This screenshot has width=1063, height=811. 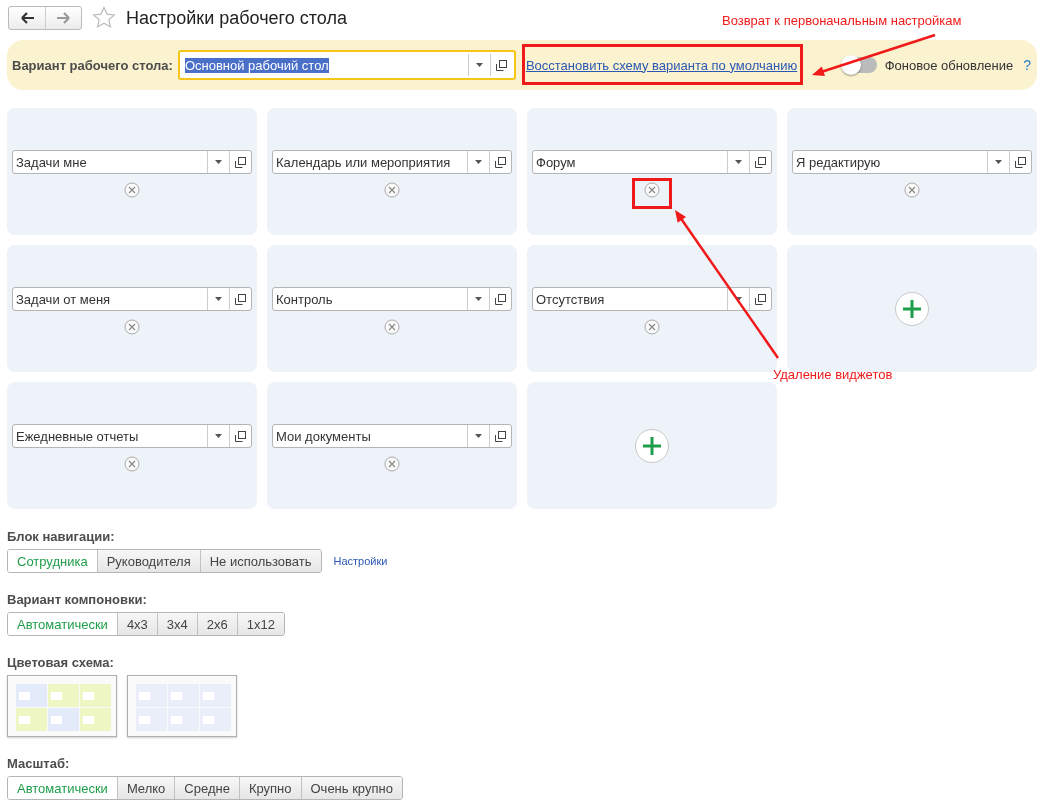 I want to click on select-field: Отсутствия, so click(x=652, y=299).